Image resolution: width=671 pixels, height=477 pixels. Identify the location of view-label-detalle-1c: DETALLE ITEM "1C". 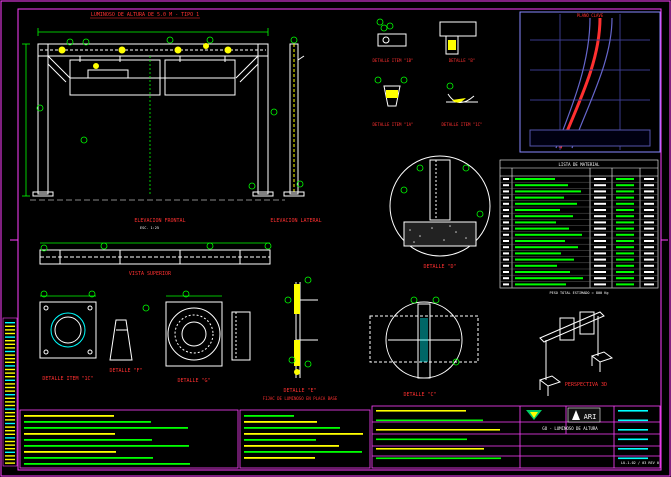
(67, 379).